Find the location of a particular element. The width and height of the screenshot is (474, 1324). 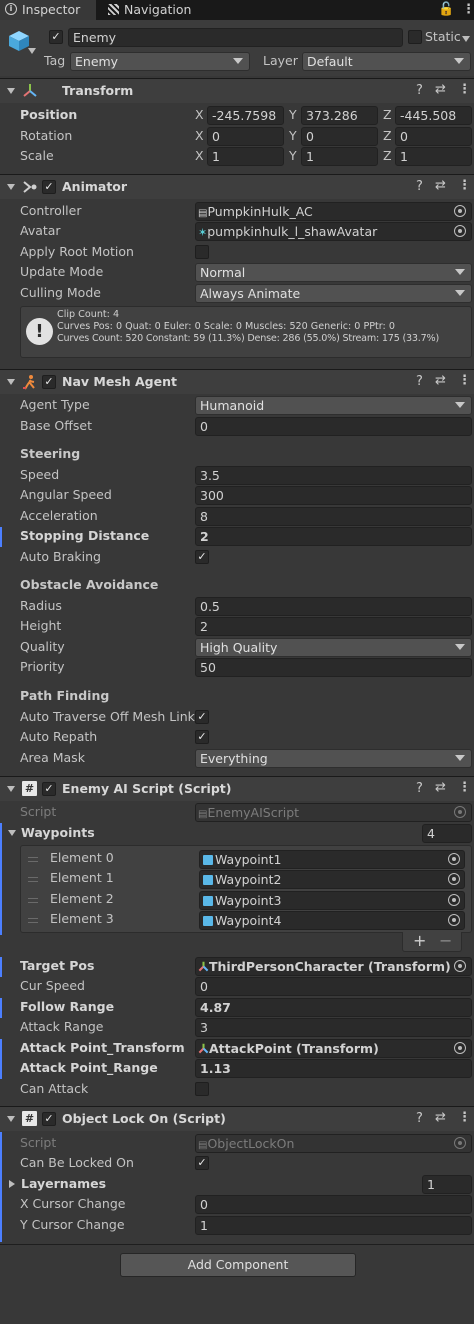

culling-mode-dropdown: Always Animate is located at coordinates (333, 293).